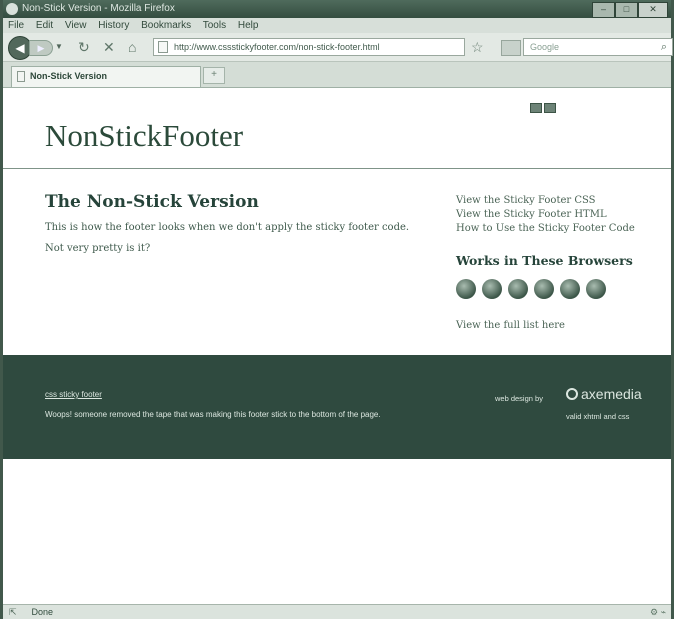  Describe the element at coordinates (98, 8) in the screenshot. I see `window-title: Non-Stick Version - Mozilla Firefox` at that location.